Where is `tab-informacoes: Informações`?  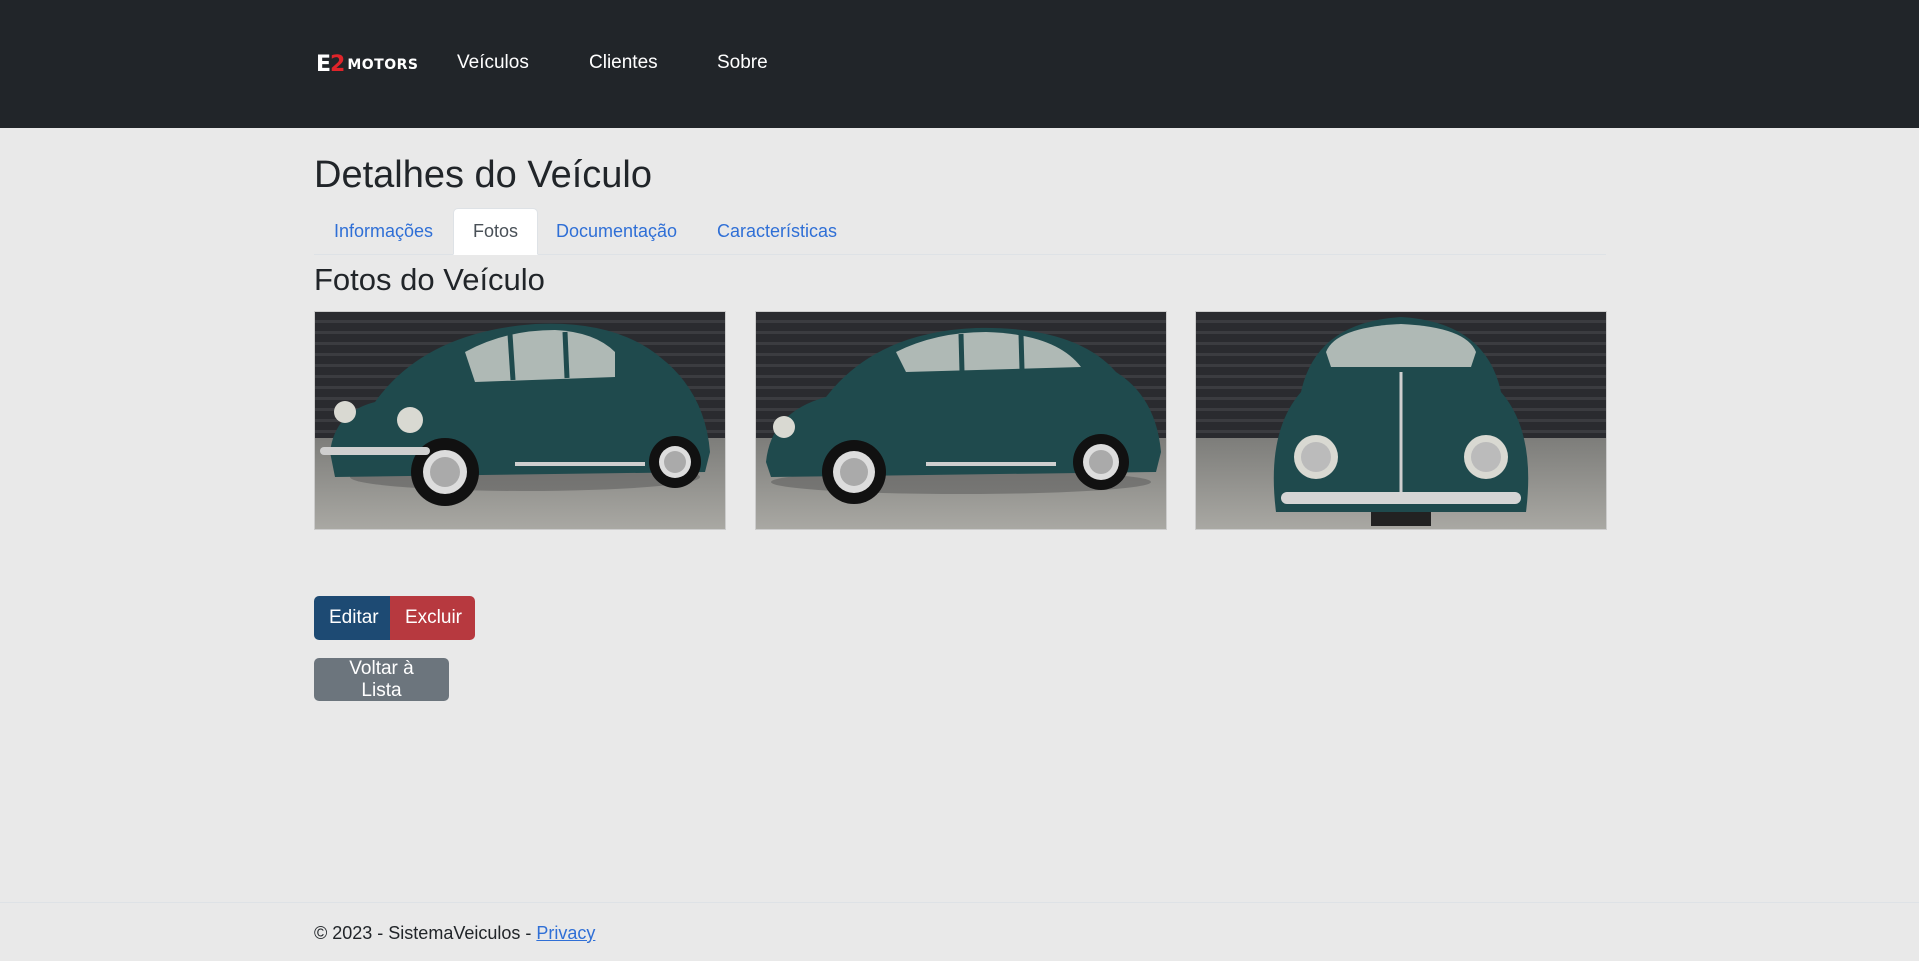 tab-informacoes: Informações is located at coordinates (383, 231).